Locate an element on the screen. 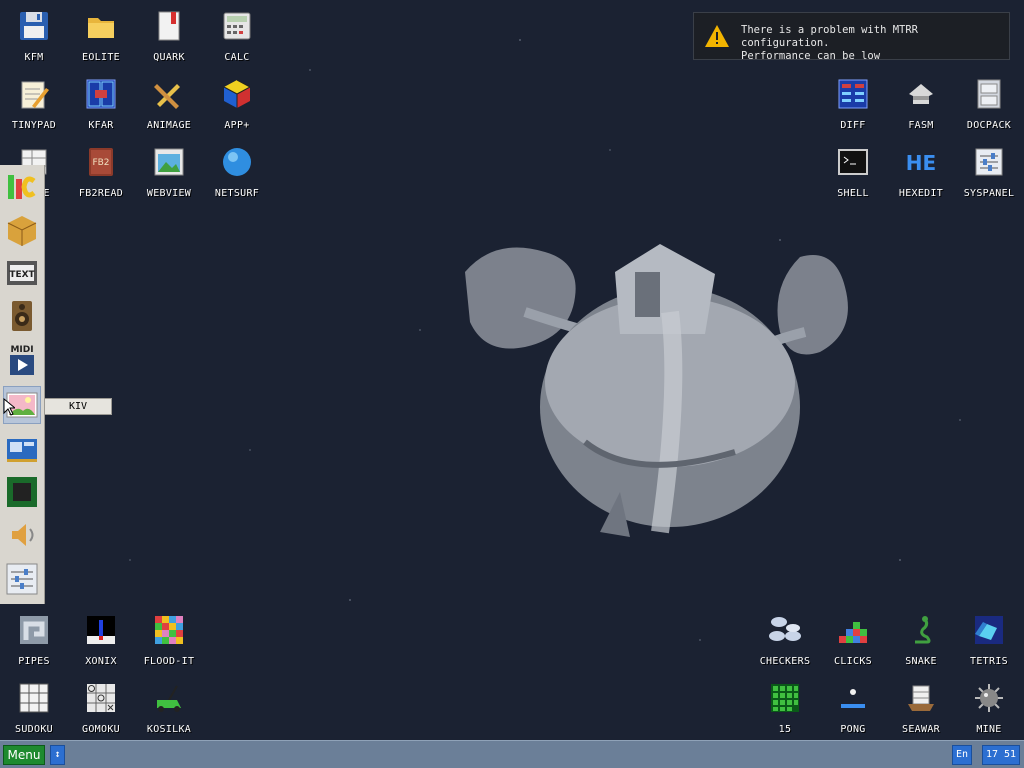 The height and width of the screenshot is (768, 1024). desktop-icon-tetris: TETRIS is located at coordinates (989, 639).